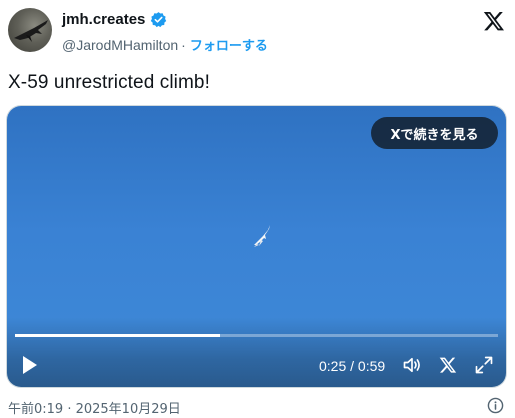 The width and height of the screenshot is (515, 418). Describe the element at coordinates (94, 407) in the screenshot. I see `tweet-timestamp: 午前0:19 · 2025年10月29日` at that location.